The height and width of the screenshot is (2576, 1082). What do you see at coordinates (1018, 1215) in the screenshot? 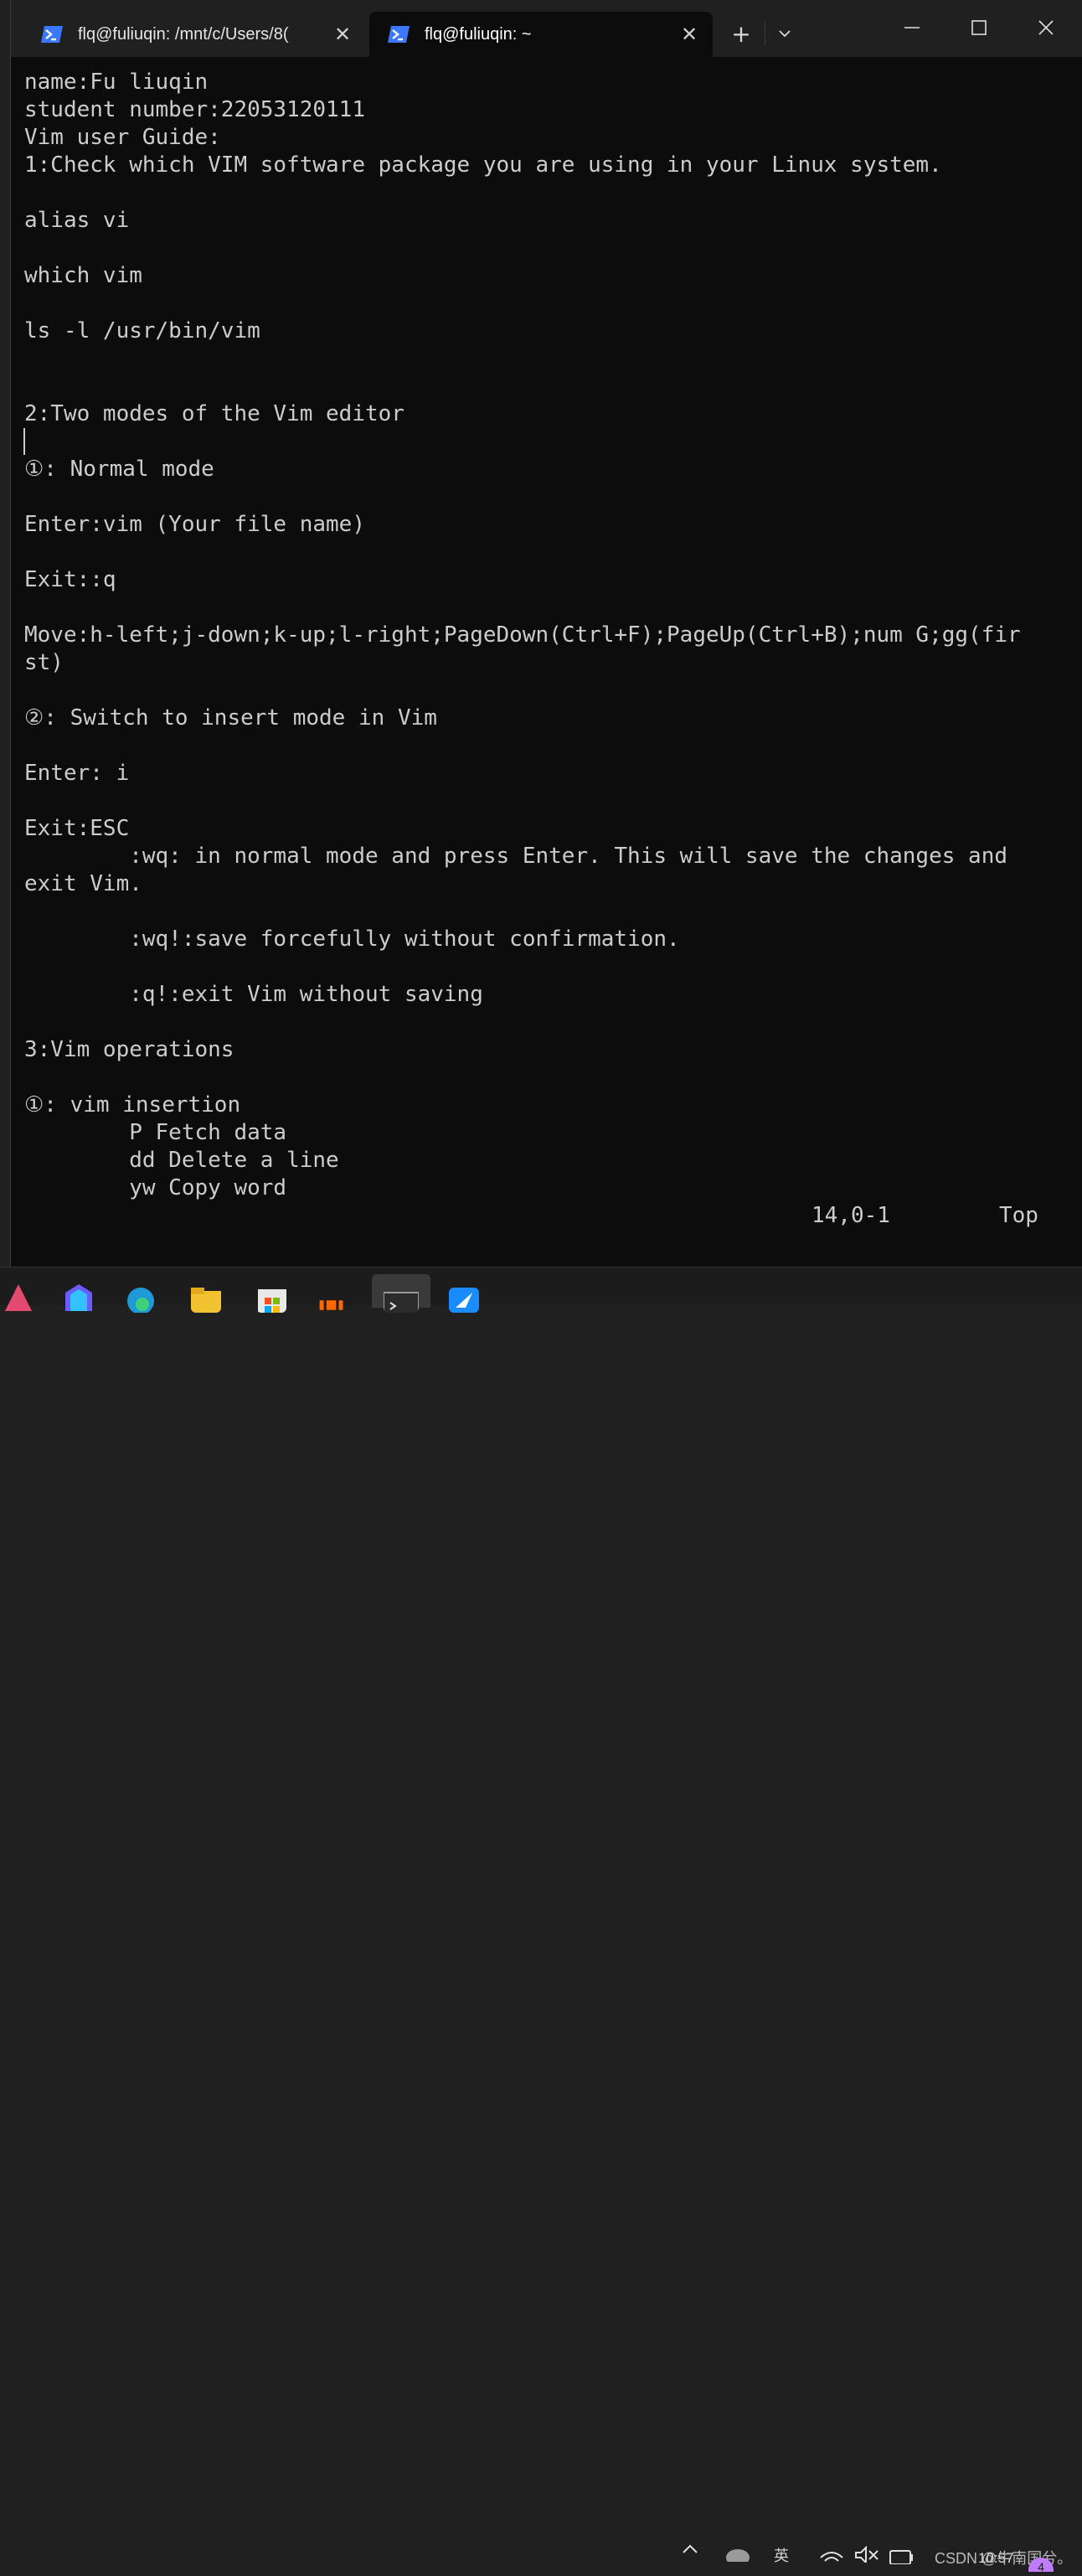
I see `scroll-position: Top` at bounding box center [1018, 1215].